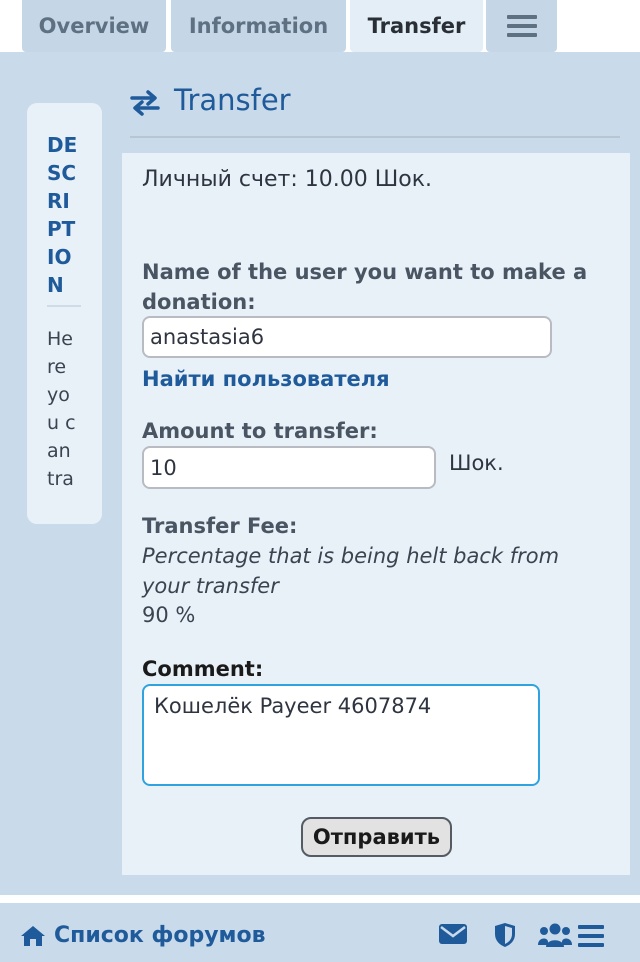  I want to click on shield-icon, so click(505, 935).